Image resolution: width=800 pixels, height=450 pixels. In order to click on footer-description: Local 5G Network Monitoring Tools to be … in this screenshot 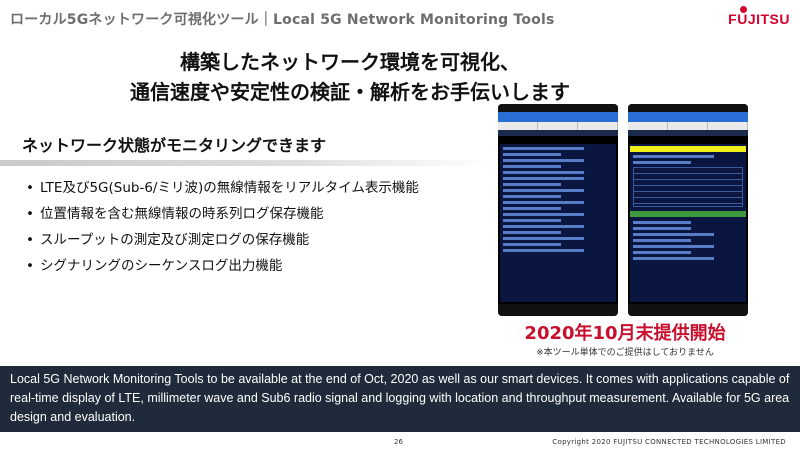, I will do `click(400, 398)`.